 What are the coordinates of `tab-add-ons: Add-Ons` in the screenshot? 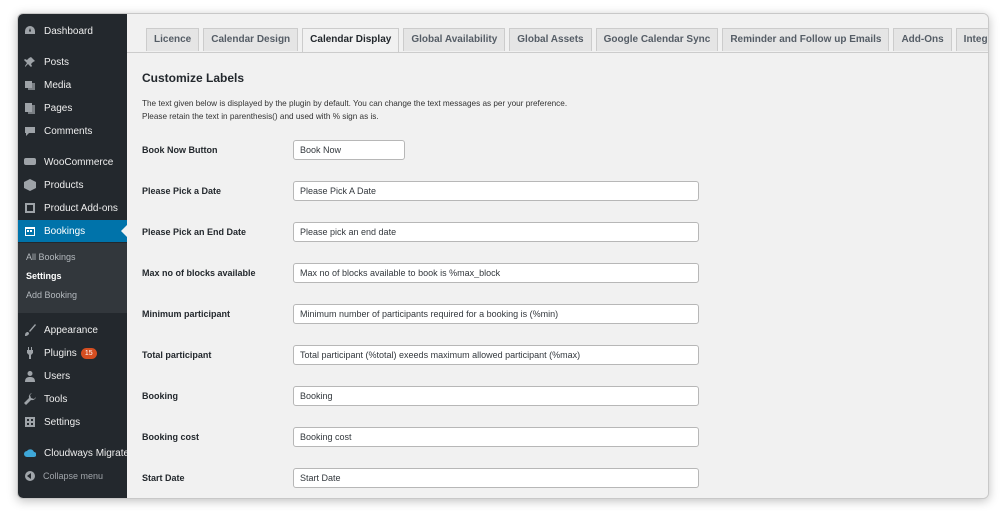 It's located at (922, 39).